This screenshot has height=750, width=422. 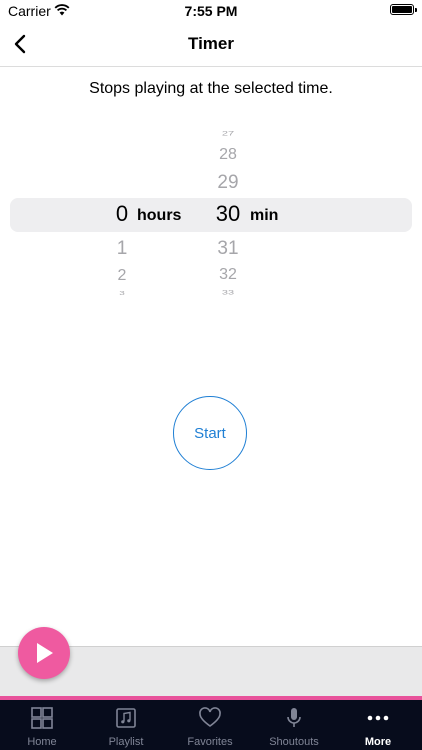 I want to click on minutes-unit-label: min, so click(x=264, y=215).